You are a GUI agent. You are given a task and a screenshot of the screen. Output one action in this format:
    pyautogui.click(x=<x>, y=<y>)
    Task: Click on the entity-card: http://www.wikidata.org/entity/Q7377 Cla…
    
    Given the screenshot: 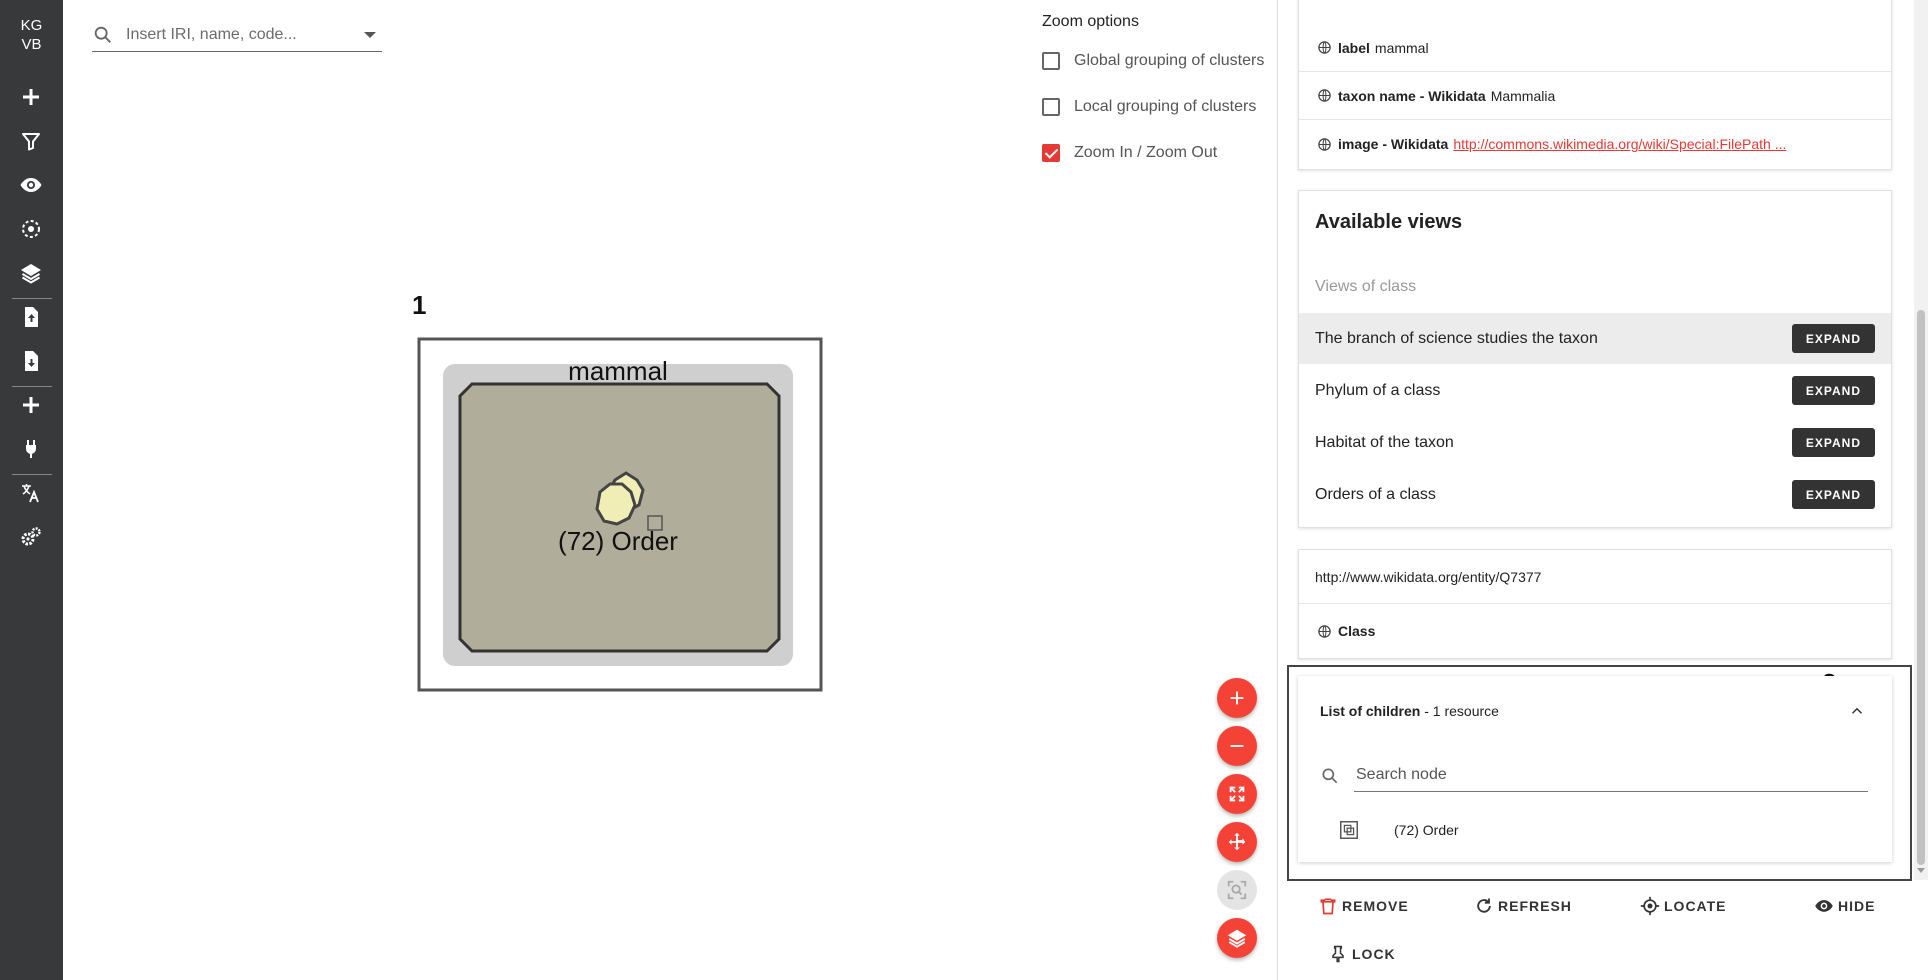 What is the action you would take?
    pyautogui.click(x=1595, y=604)
    